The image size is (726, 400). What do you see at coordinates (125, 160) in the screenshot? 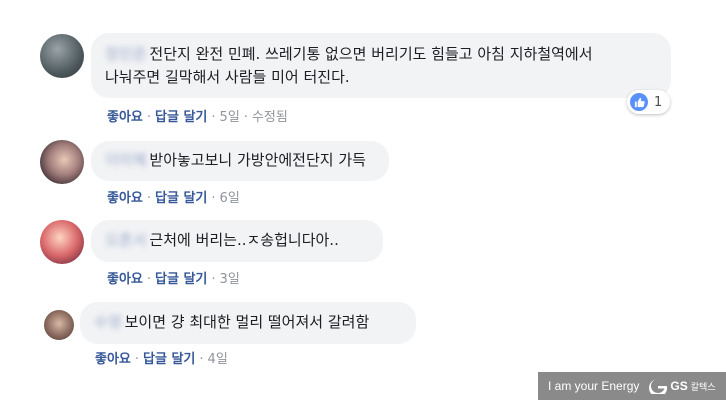
I see `comment-author: 이미혜` at bounding box center [125, 160].